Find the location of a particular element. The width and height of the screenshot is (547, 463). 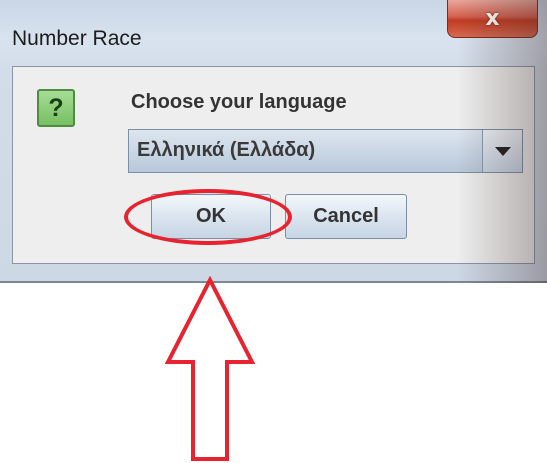

chevron-down-icon is located at coordinates (502, 151).